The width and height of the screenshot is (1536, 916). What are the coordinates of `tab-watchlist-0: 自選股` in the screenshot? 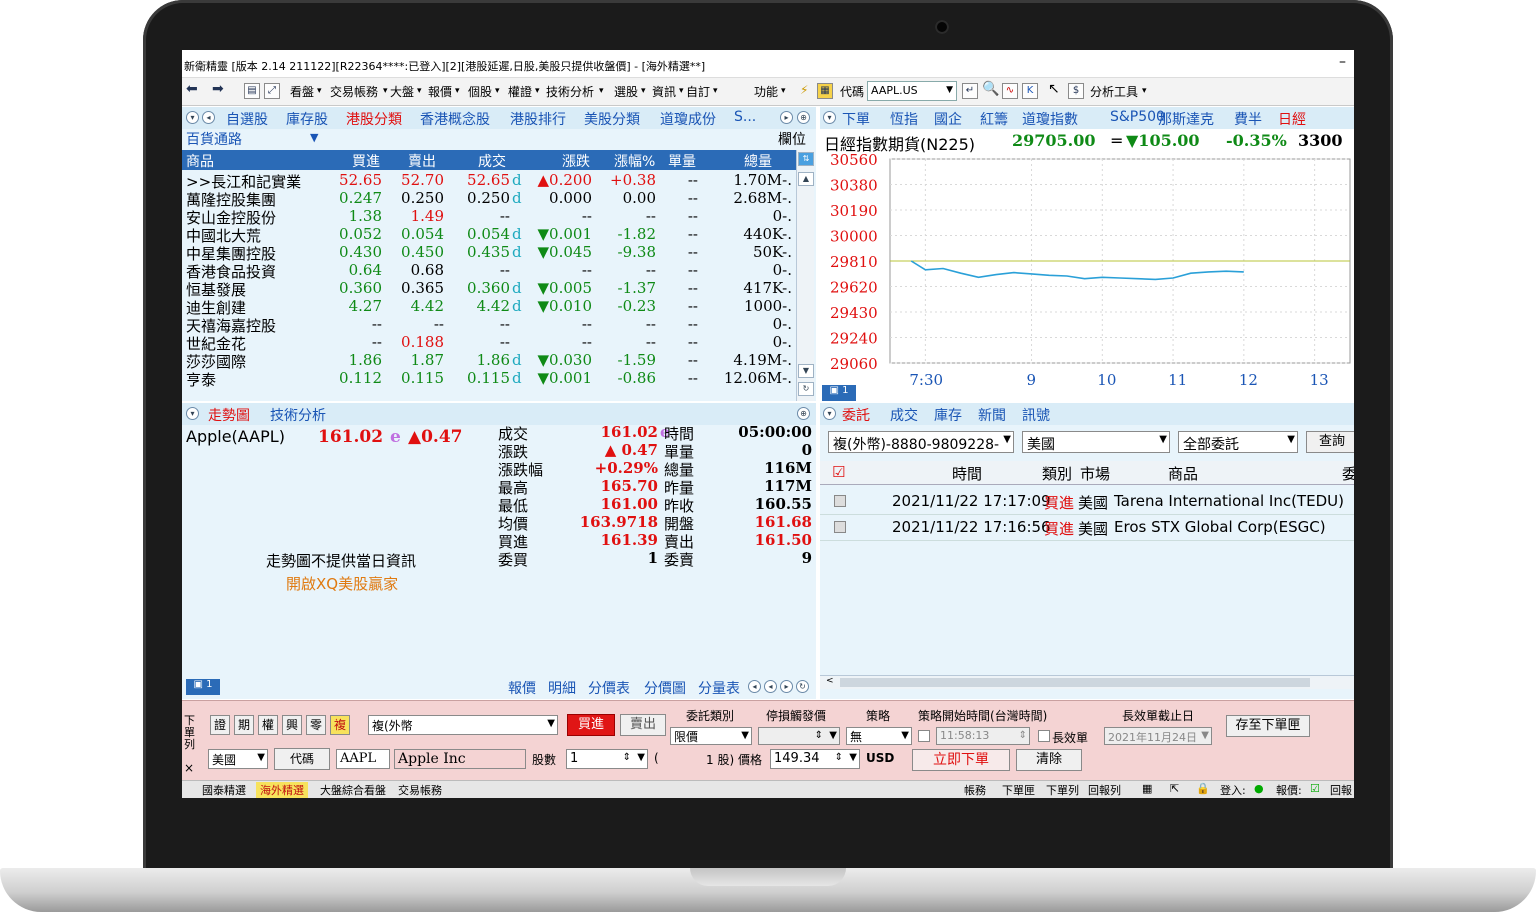 It's located at (247, 119).